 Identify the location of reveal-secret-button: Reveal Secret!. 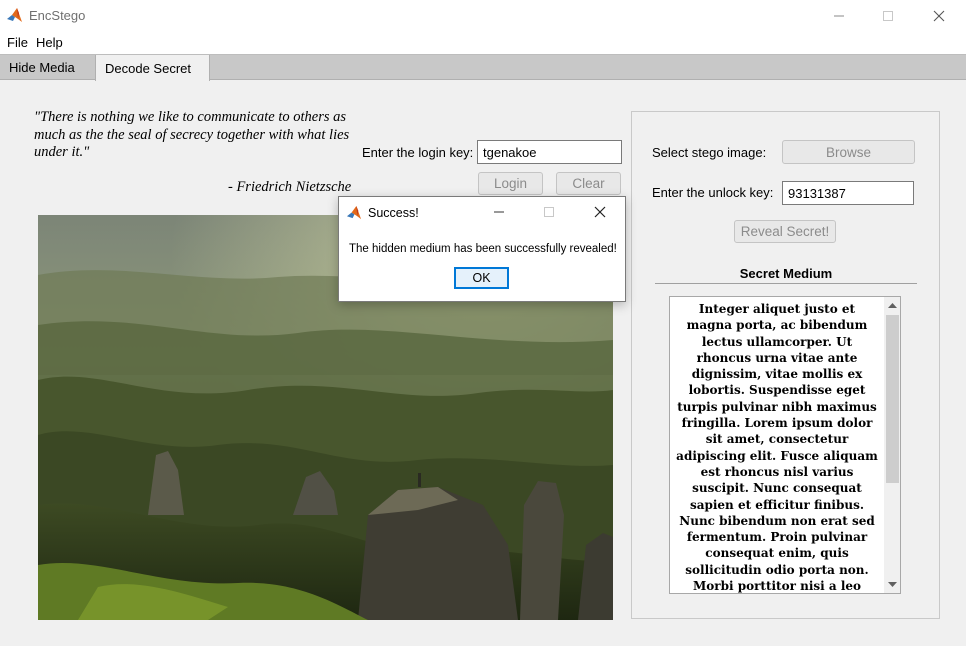
(785, 231).